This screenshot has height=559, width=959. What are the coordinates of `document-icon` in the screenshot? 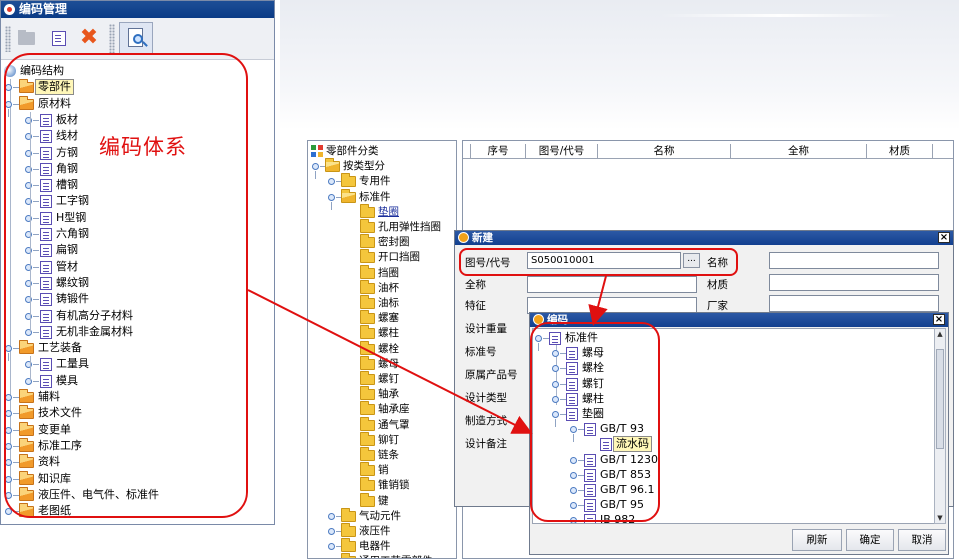 It's located at (59, 38).